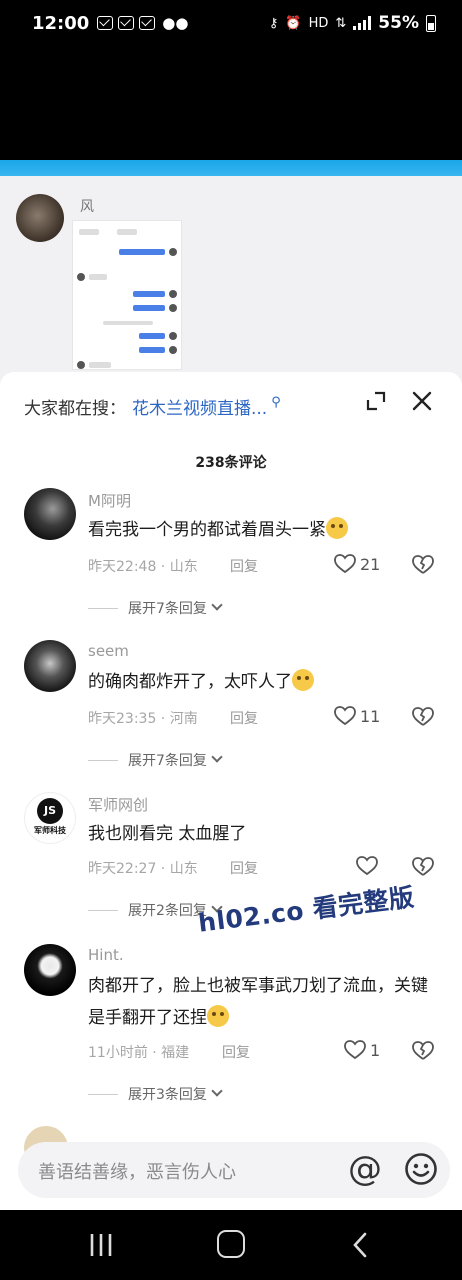  I want to click on like-button, so click(369, 866).